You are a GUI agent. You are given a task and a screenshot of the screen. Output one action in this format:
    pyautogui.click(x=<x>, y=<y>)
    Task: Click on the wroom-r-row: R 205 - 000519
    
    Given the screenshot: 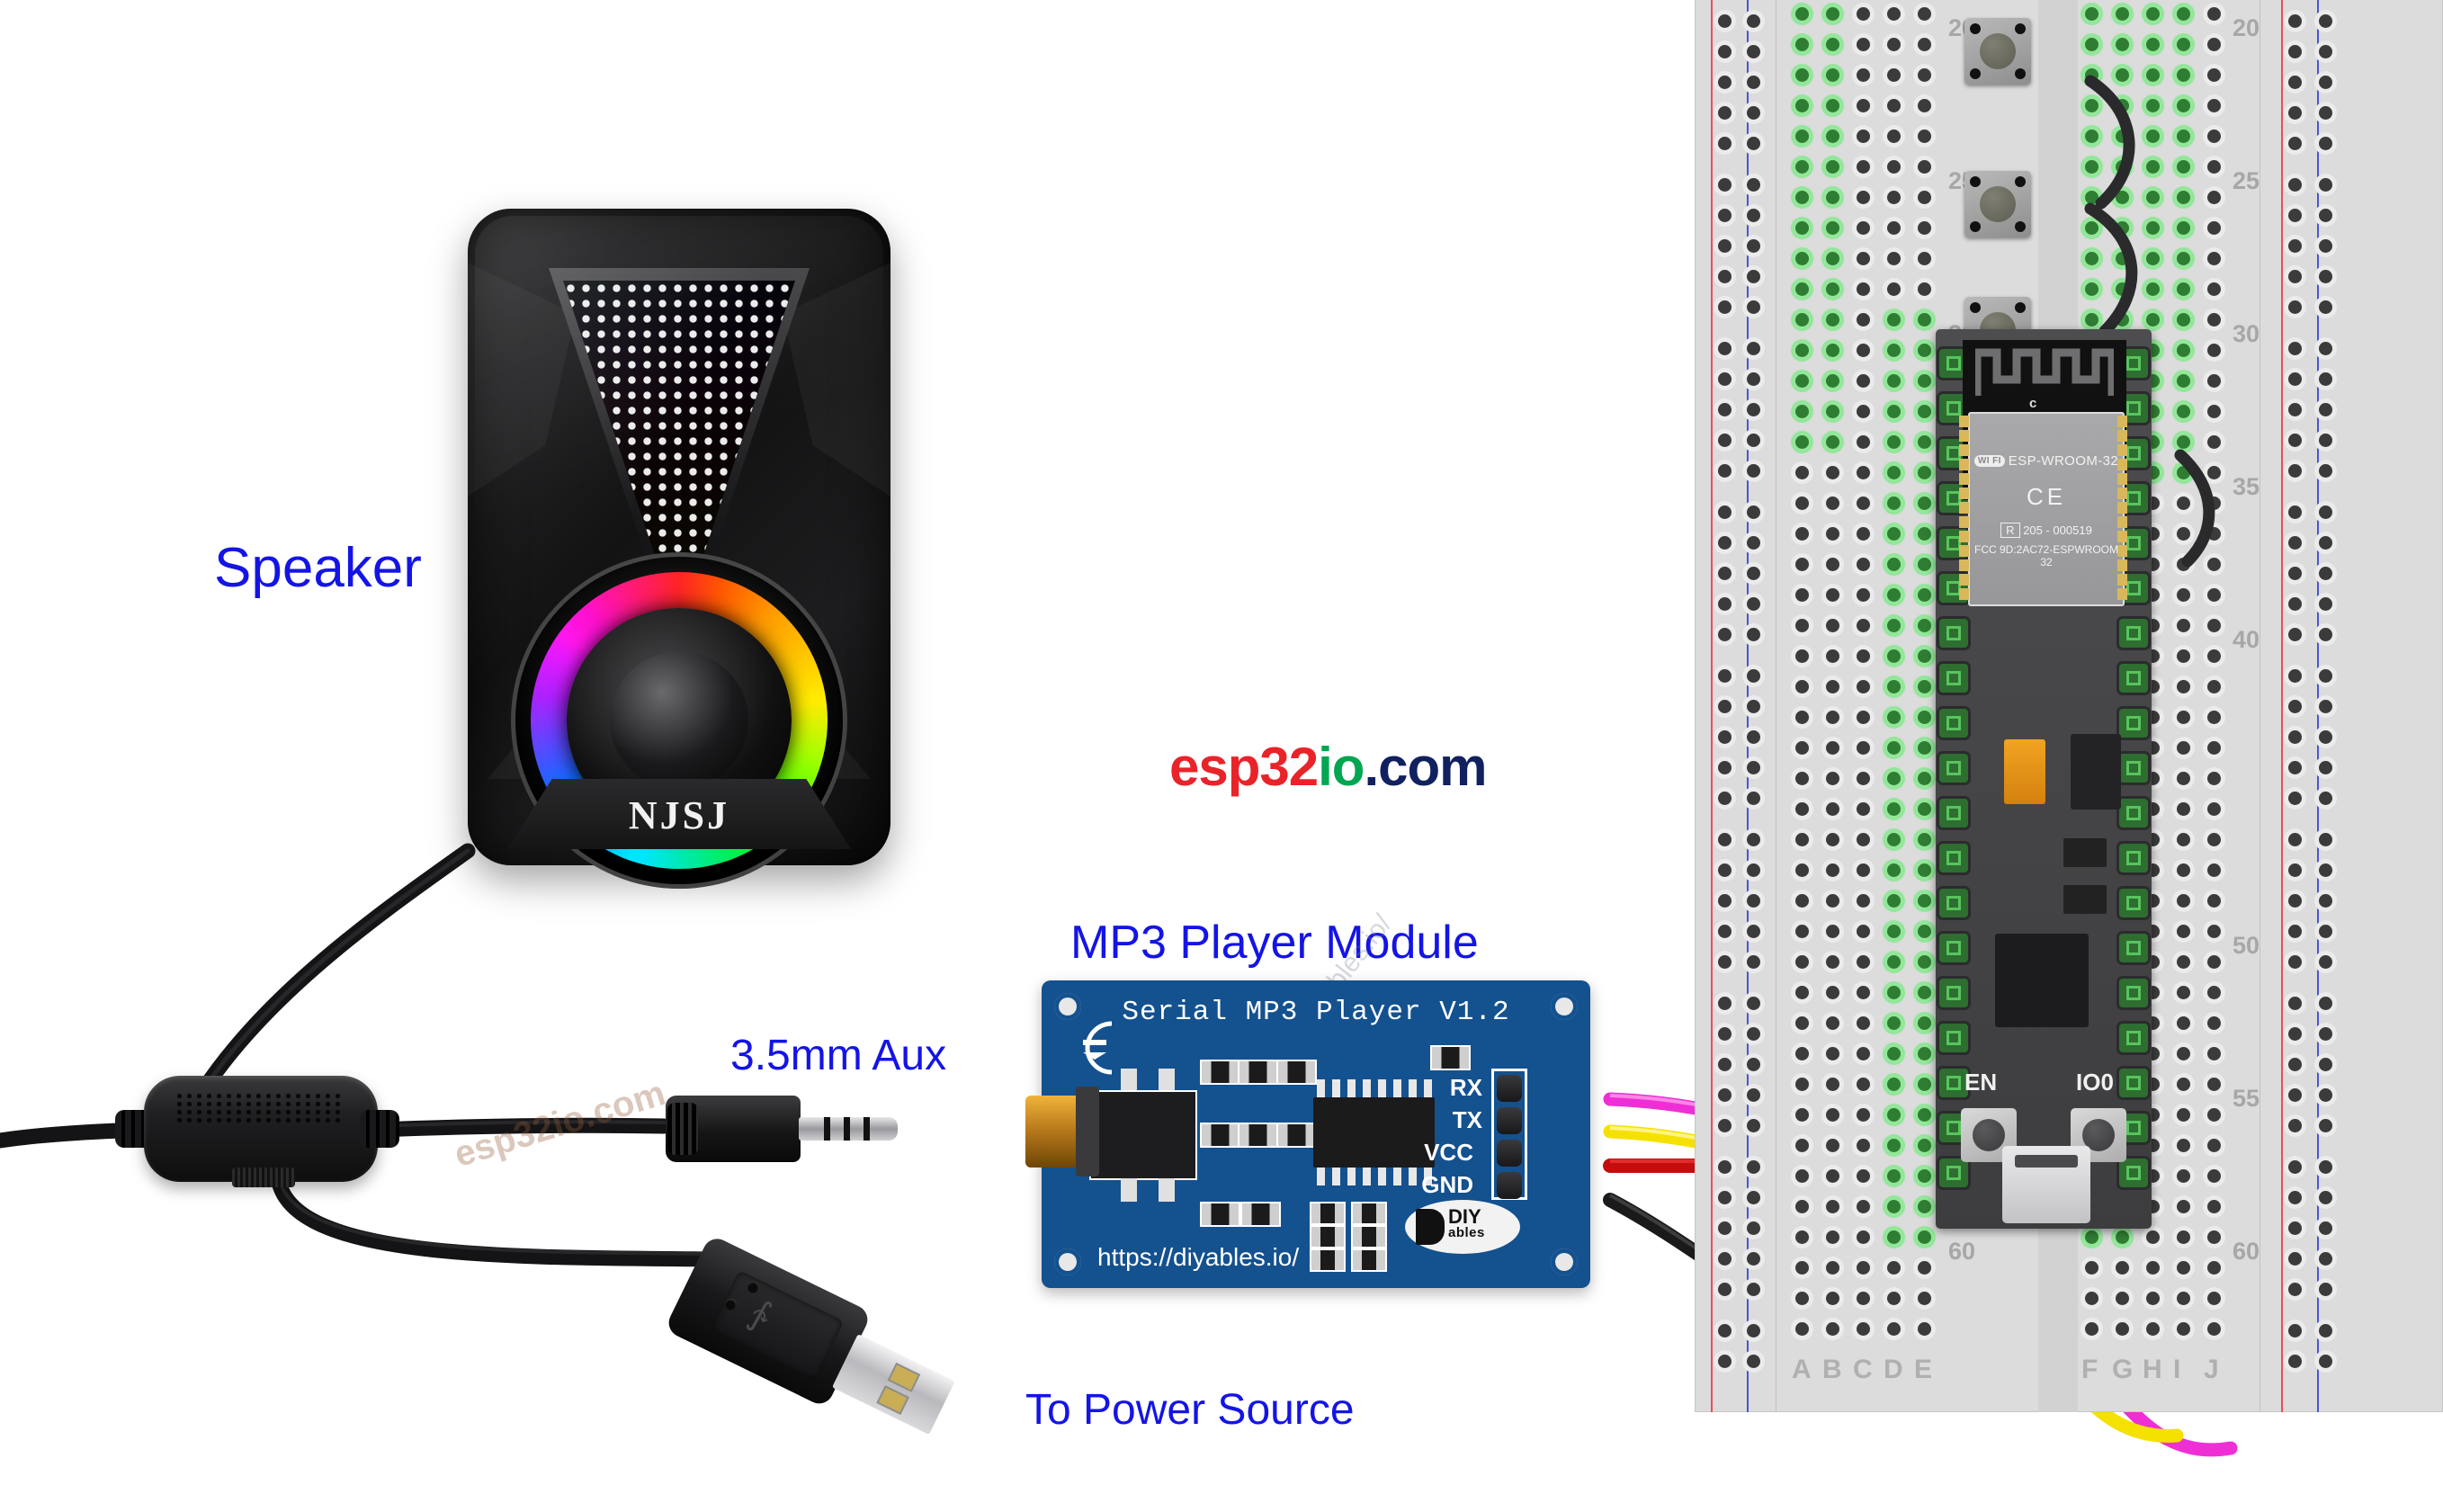 What is the action you would take?
    pyautogui.click(x=2046, y=530)
    